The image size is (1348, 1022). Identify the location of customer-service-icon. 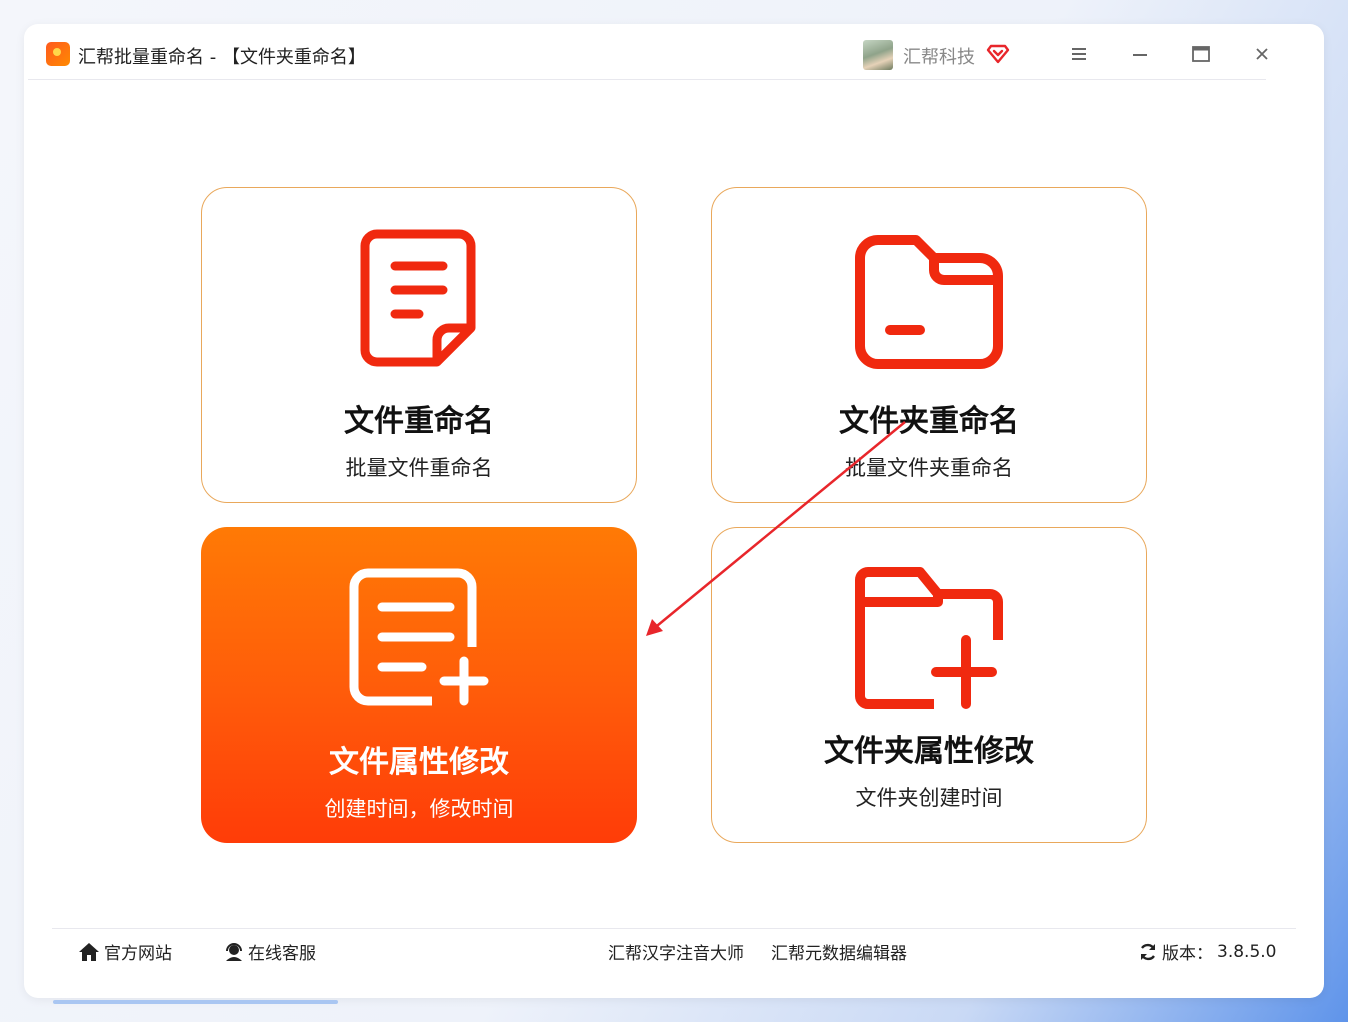
(234, 951).